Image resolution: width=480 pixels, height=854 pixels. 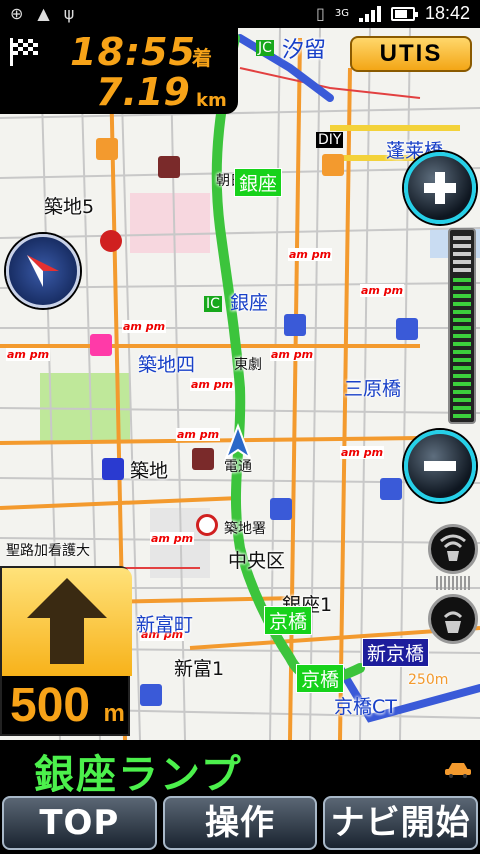 I want to click on notification-icons: ⊕ ▲ ψ, so click(x=42, y=13).